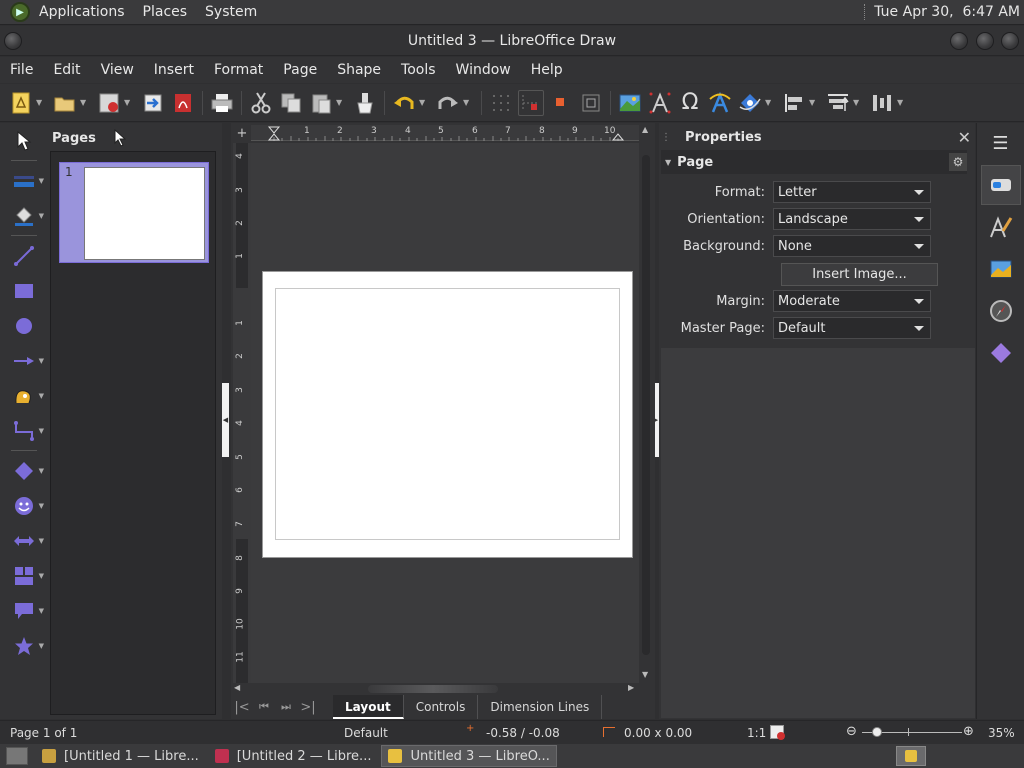 The height and width of the screenshot is (768, 1024). Describe the element at coordinates (117, 70) in the screenshot. I see `menu-view: View` at that location.